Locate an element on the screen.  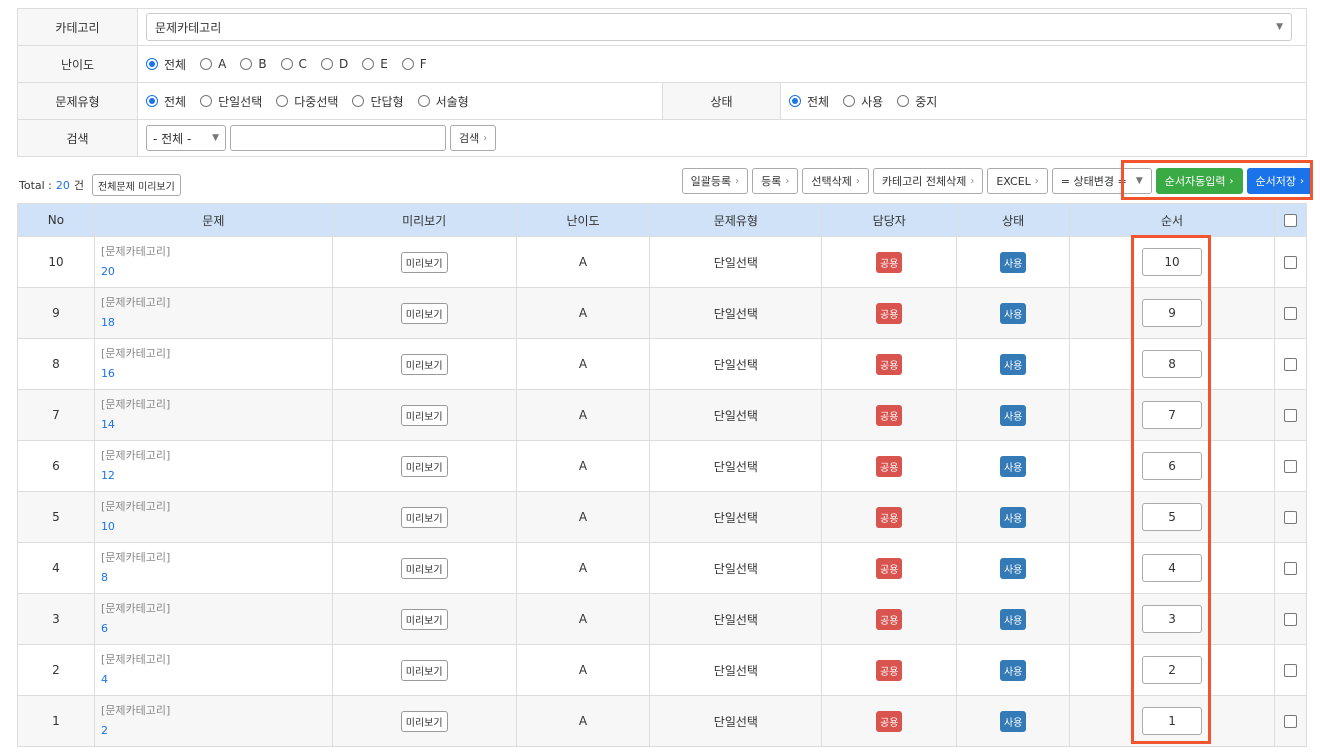
delete-category-all-button: 카테고리 전체삭제 › is located at coordinates (928, 181).